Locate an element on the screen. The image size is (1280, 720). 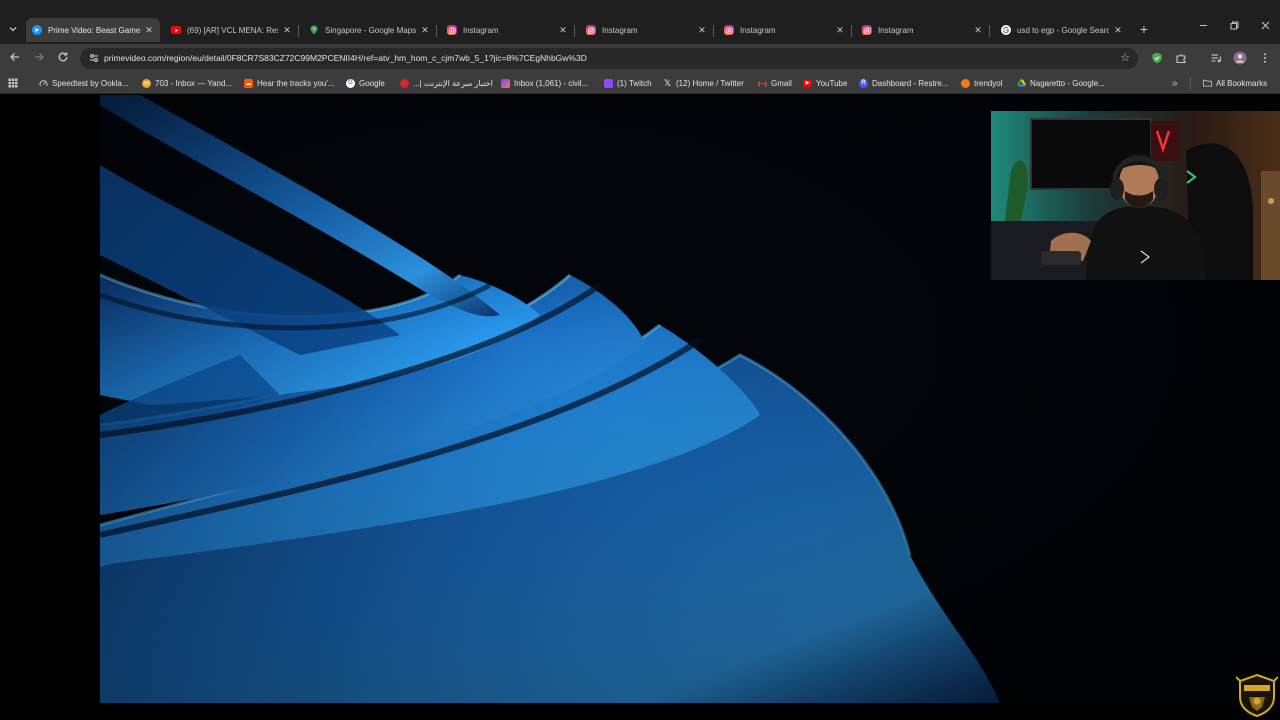
bookmark-star-icon: ☆ is located at coordinates (1125, 57).